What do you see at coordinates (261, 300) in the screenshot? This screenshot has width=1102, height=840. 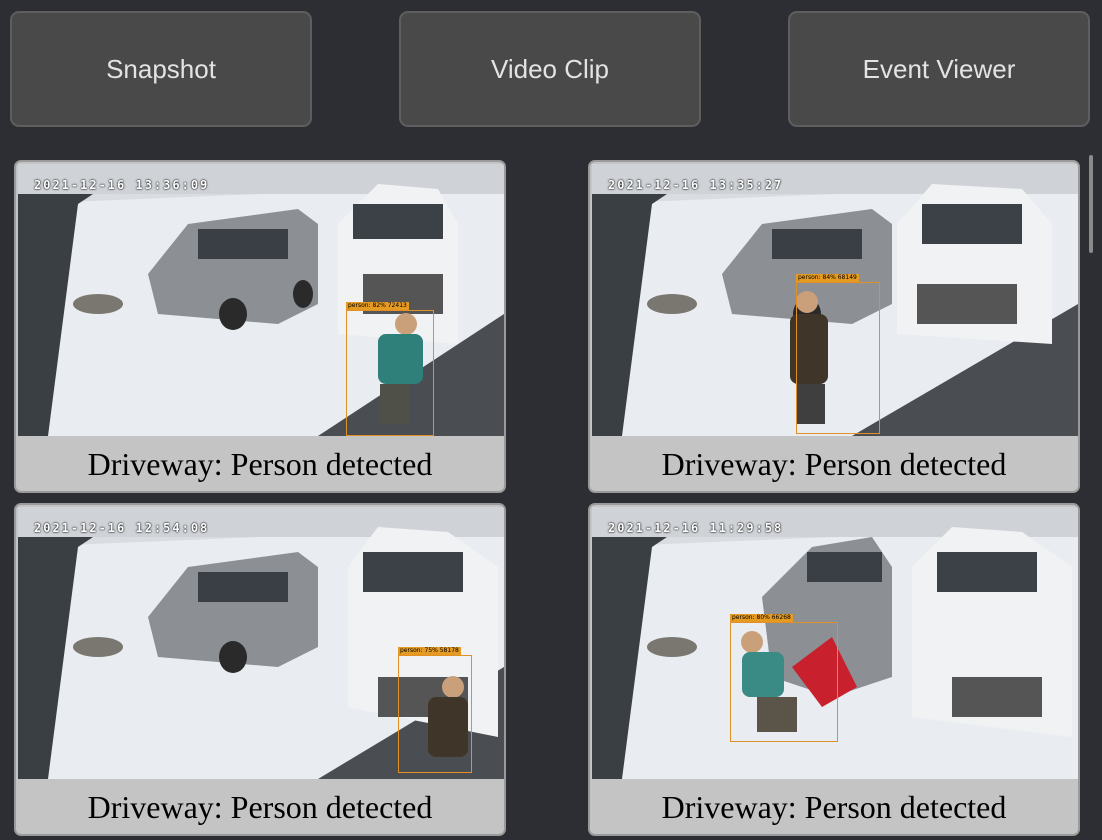 I see `camera-snapshot: 2021-12-16 13:36:09 person: 82% 72413` at bounding box center [261, 300].